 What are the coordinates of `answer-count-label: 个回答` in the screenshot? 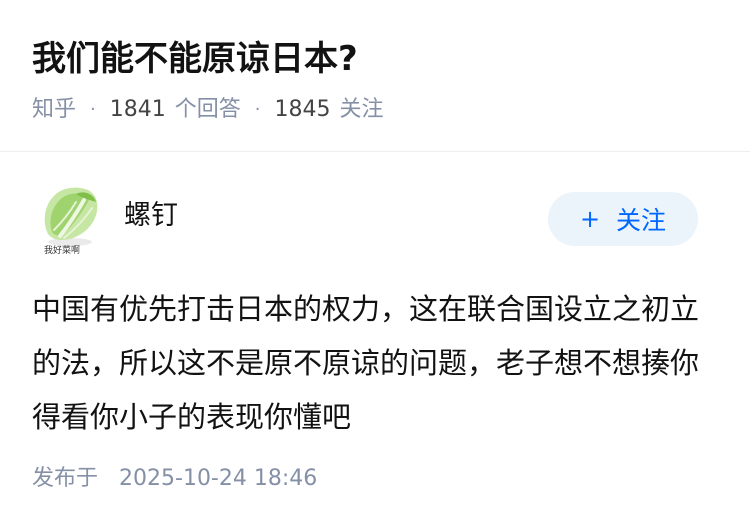 It's located at (208, 110).